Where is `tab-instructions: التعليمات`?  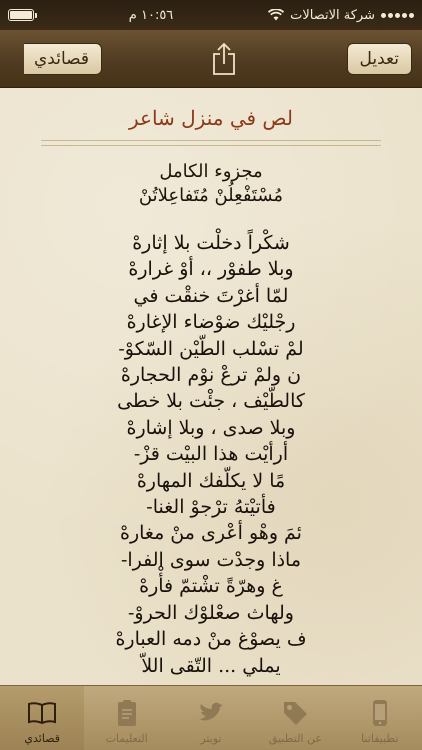 tab-instructions: التعليمات is located at coordinates (126, 718).